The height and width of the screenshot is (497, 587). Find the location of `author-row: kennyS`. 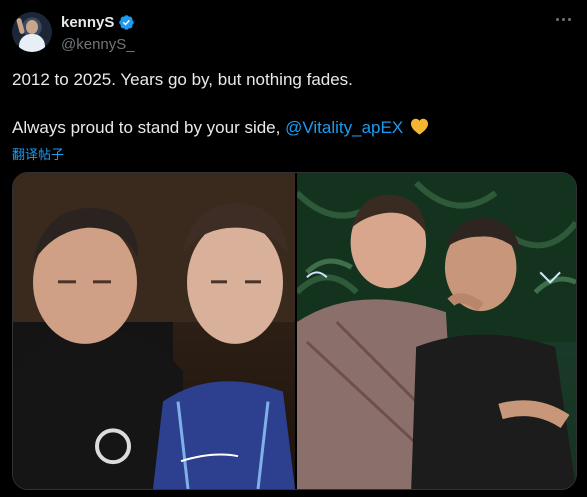

author-row: kennyS is located at coordinates (98, 22).